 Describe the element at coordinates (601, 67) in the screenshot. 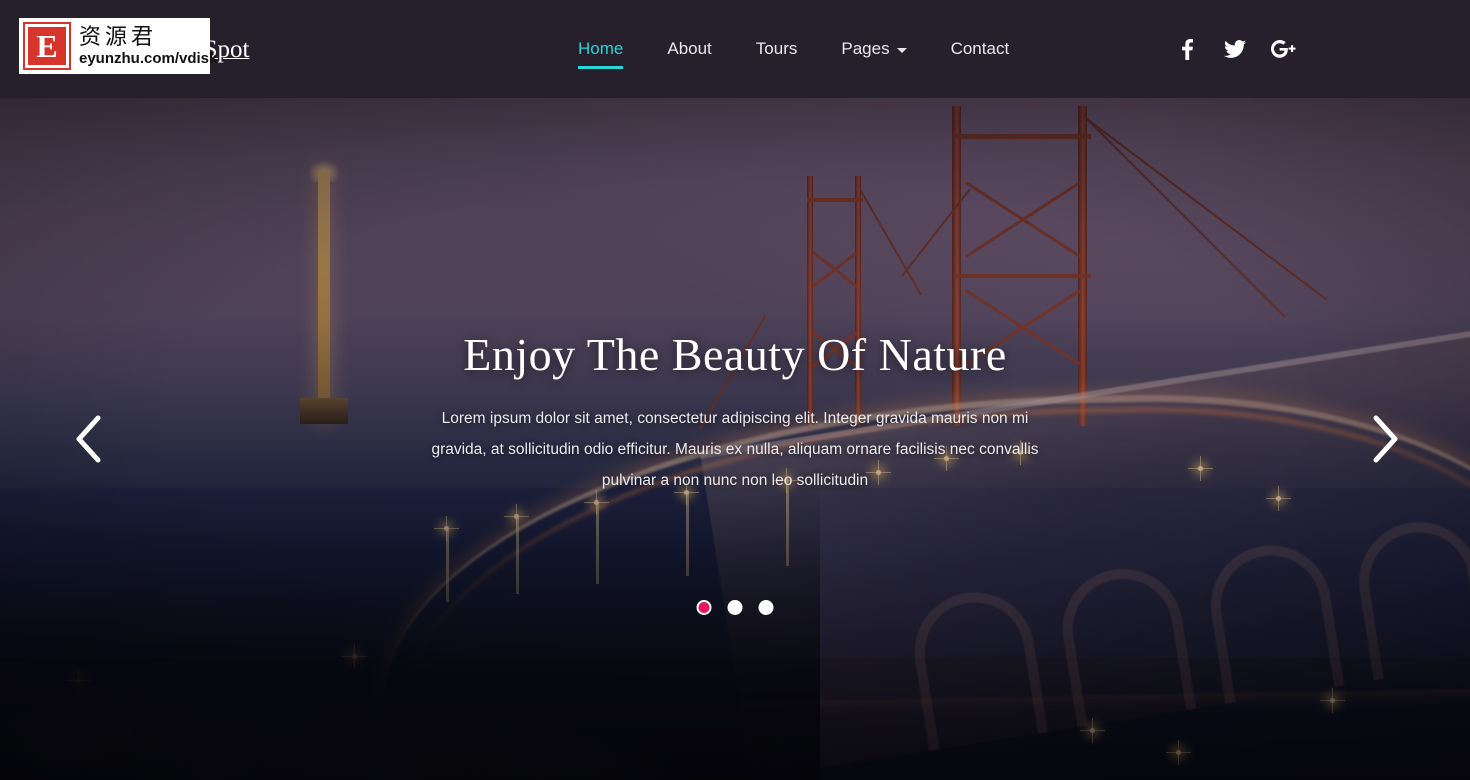

I see `active-underline` at that location.